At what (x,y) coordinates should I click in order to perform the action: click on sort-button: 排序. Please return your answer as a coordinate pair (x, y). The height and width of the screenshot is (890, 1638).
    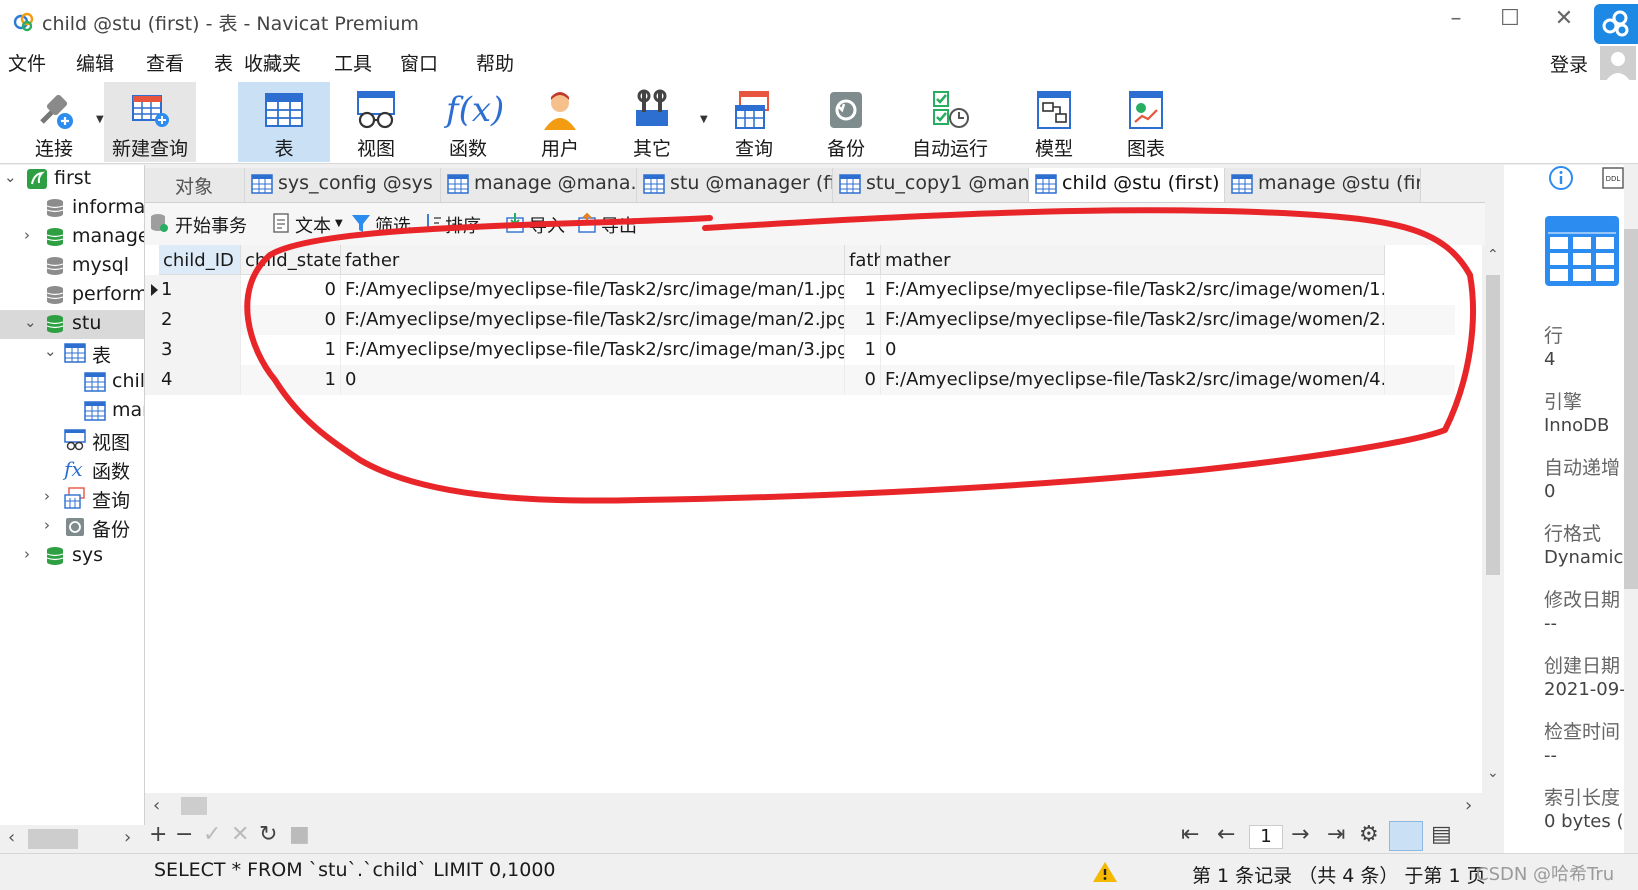
    Looking at the image, I should click on (463, 225).